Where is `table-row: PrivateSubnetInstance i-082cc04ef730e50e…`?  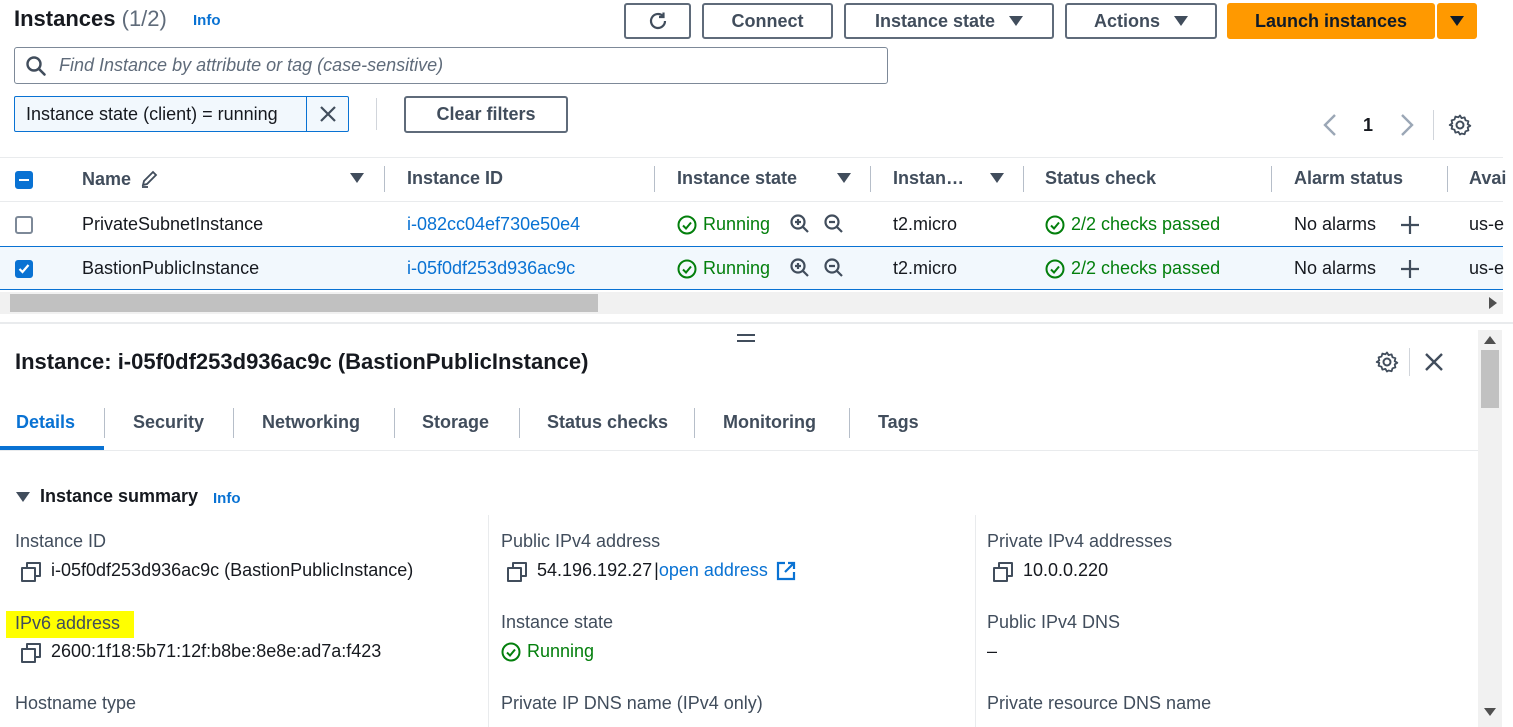
table-row: PrivateSubnetInstance i-082cc04ef730e50e… is located at coordinates (752, 223).